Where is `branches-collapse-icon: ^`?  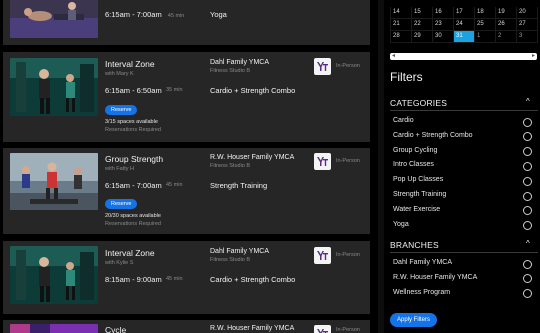
branches-collapse-icon: ^ is located at coordinates (528, 243).